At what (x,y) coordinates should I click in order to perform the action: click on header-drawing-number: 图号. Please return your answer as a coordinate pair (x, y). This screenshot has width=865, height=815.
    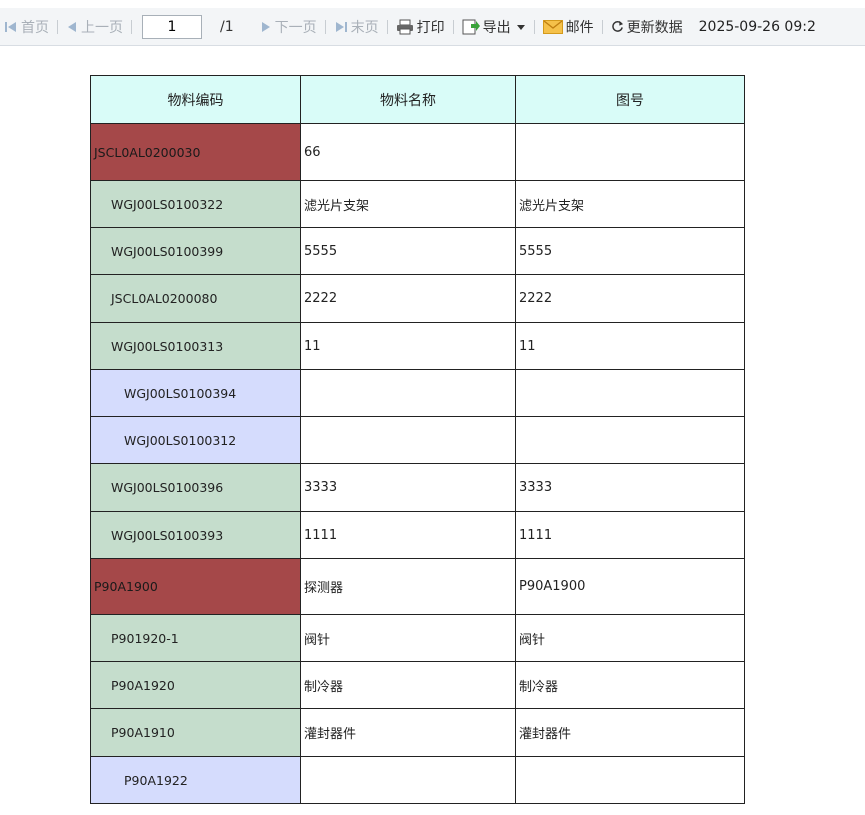
    Looking at the image, I should click on (630, 99).